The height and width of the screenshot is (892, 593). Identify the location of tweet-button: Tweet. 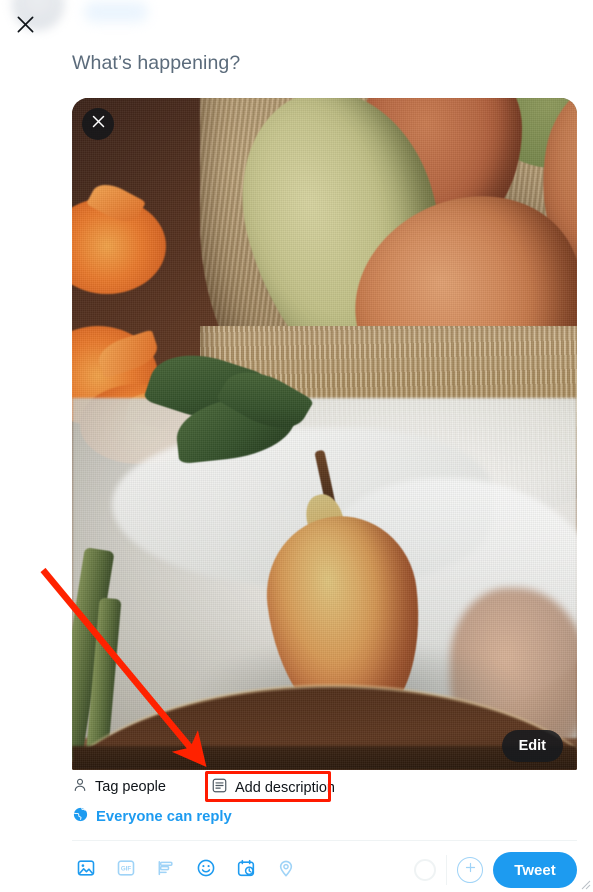
(535, 870).